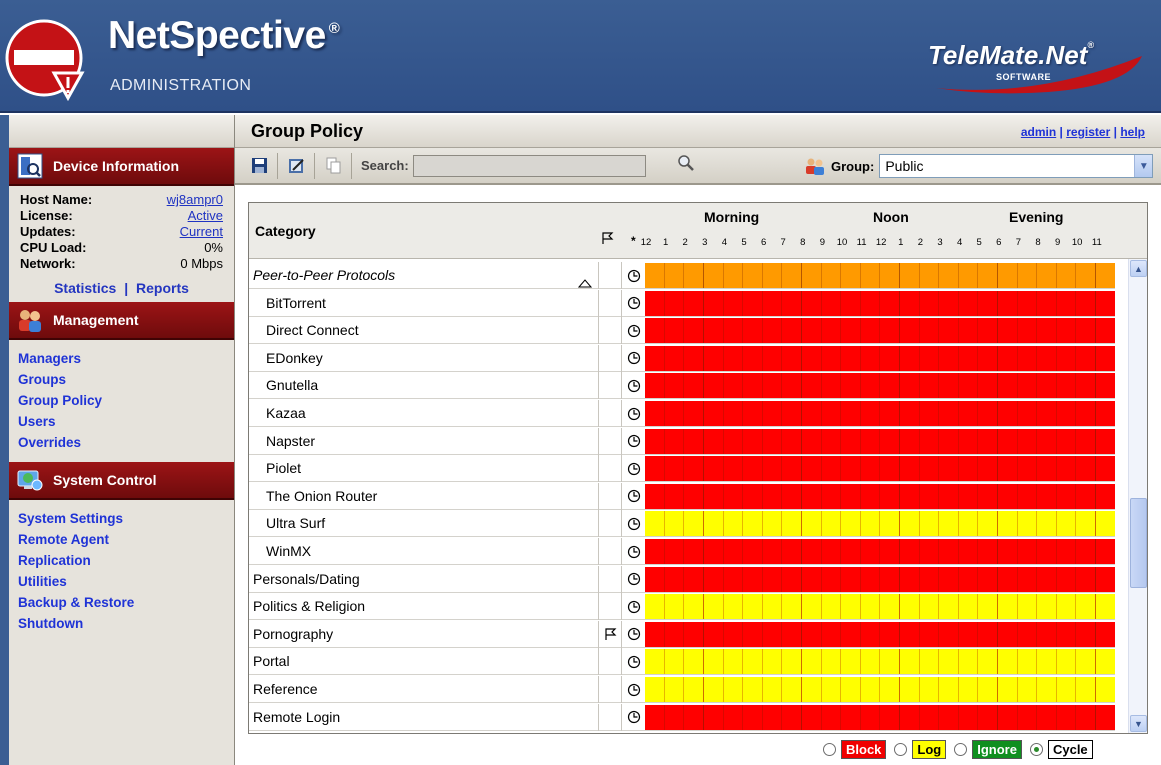 The width and height of the screenshot is (1161, 765). I want to click on category-row: Politics & Religion, so click(682, 607).